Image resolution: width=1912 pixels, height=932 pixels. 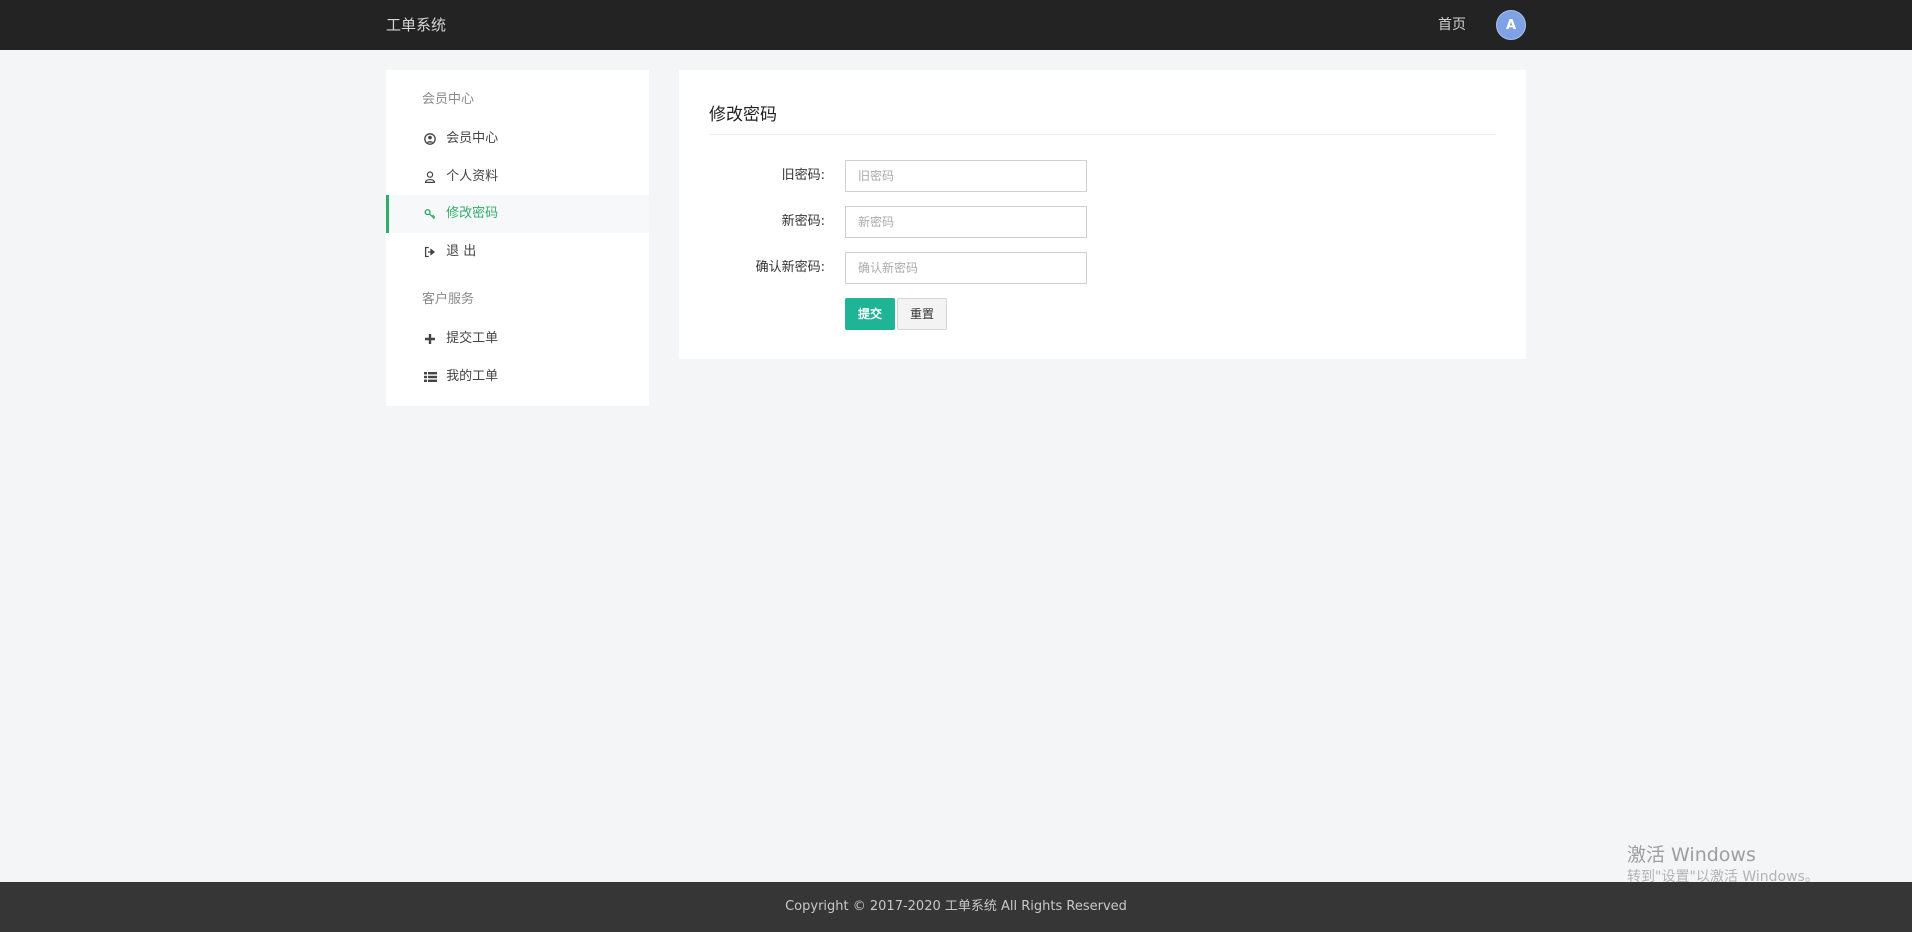 What do you see at coordinates (1102, 214) in the screenshot?
I see `change-password-card: 修改密码 旧密码: 新密码: 确认新密码: 提交 重置` at bounding box center [1102, 214].